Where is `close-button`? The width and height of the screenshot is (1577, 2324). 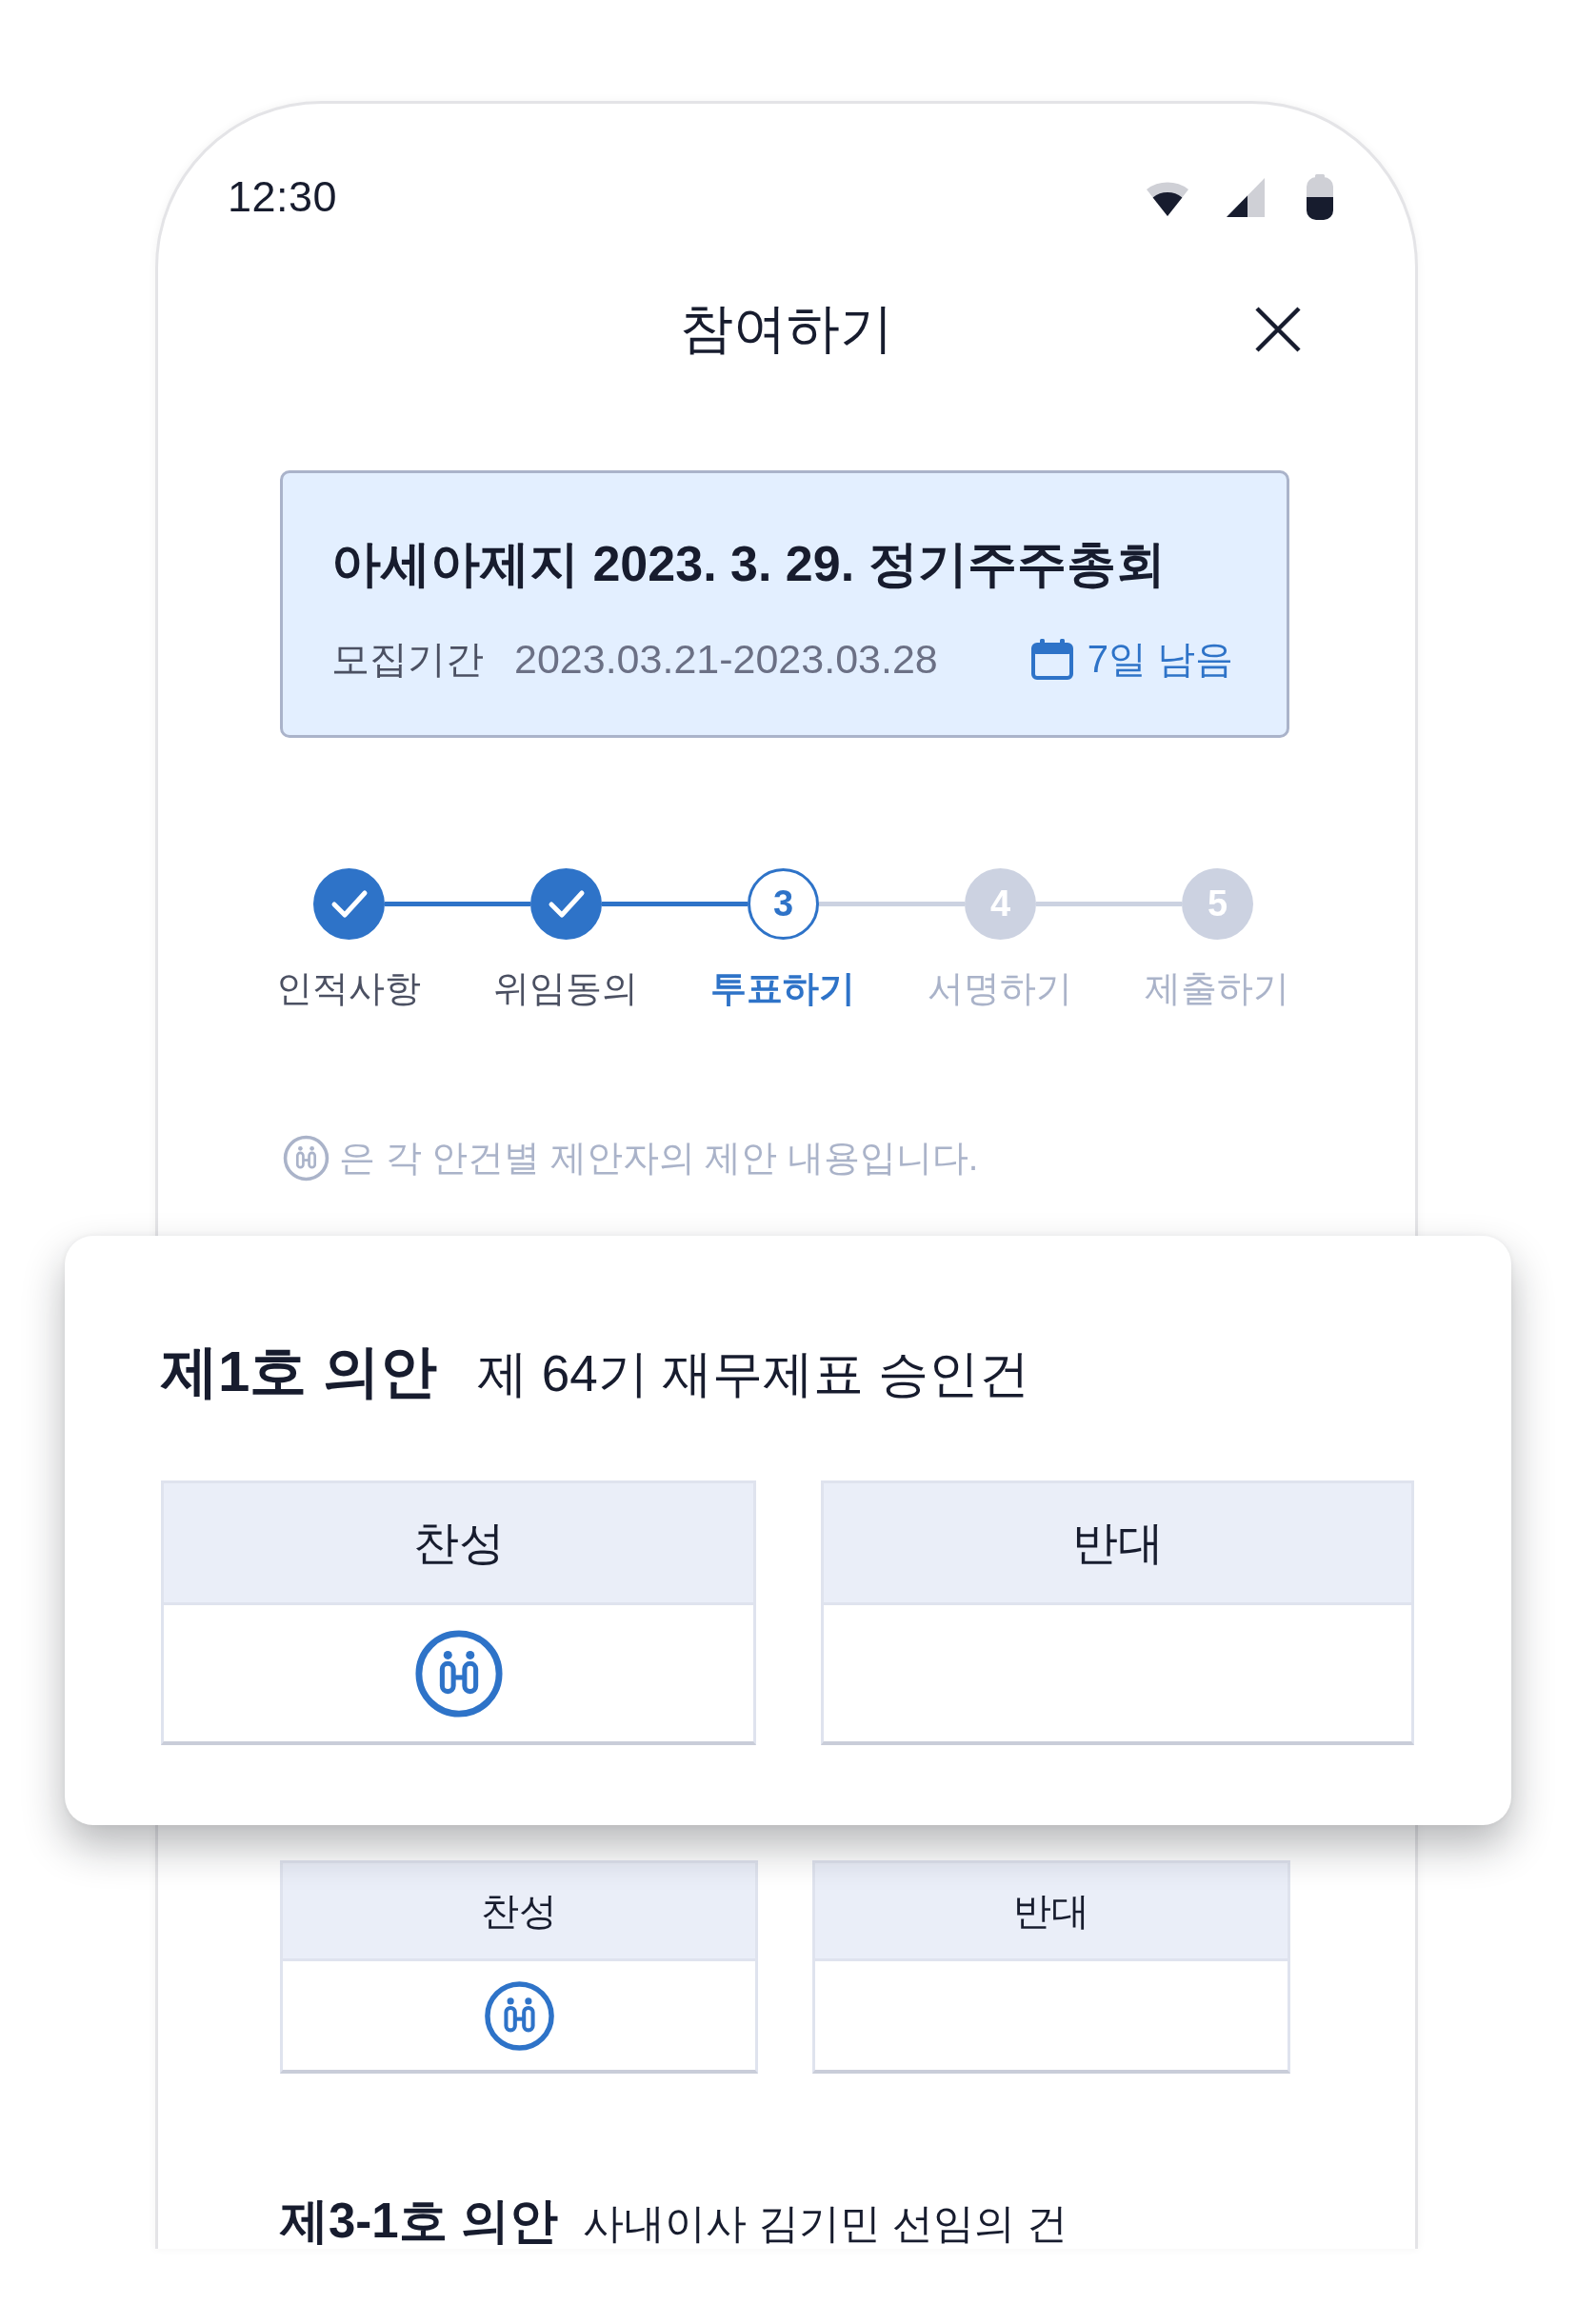 close-button is located at coordinates (1278, 329).